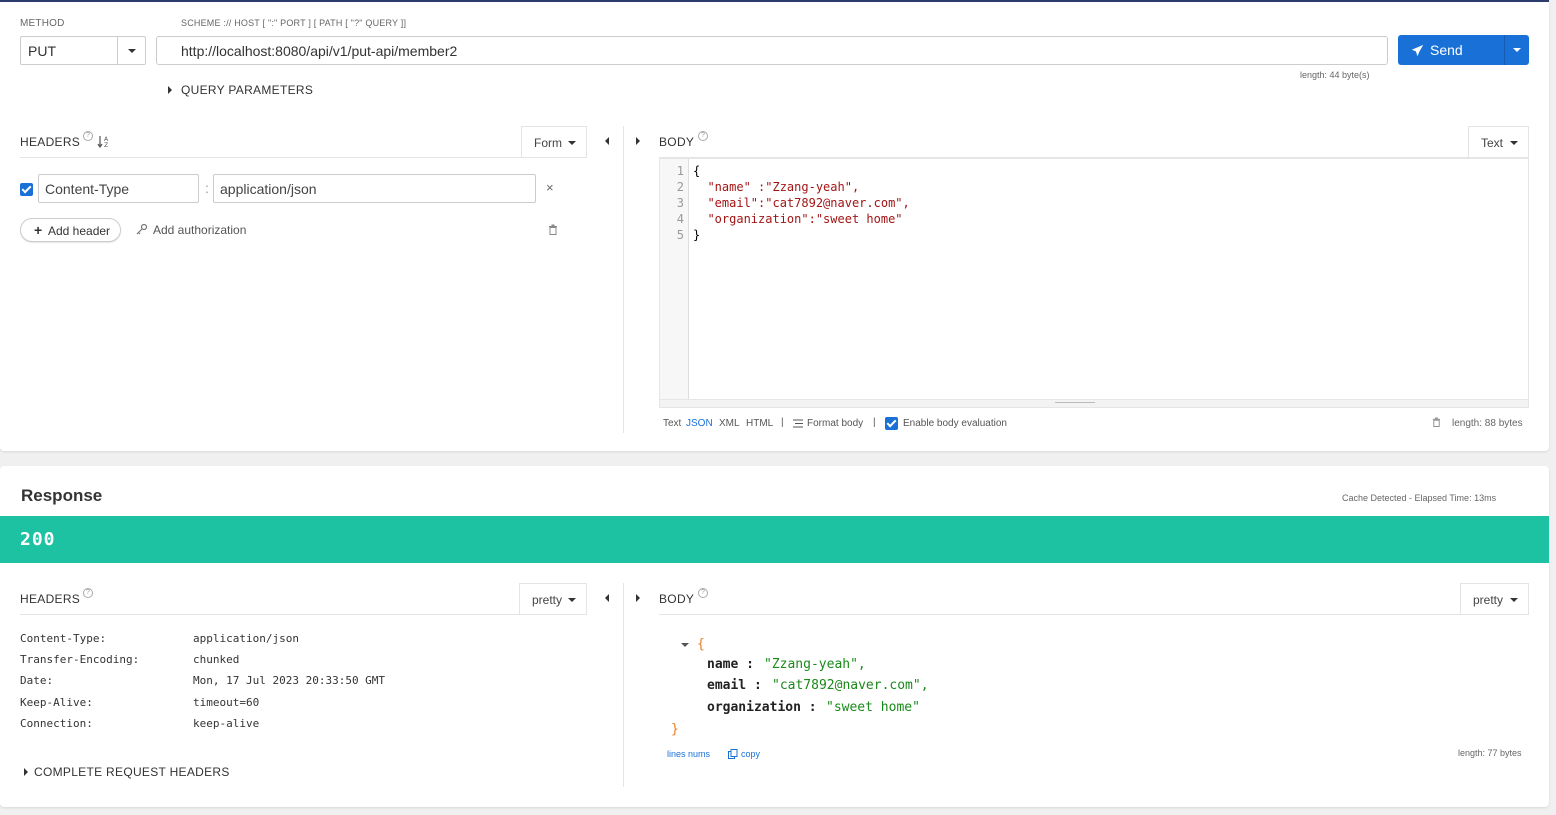  I want to click on response-headers-mode-dropdown: pretty, so click(553, 598).